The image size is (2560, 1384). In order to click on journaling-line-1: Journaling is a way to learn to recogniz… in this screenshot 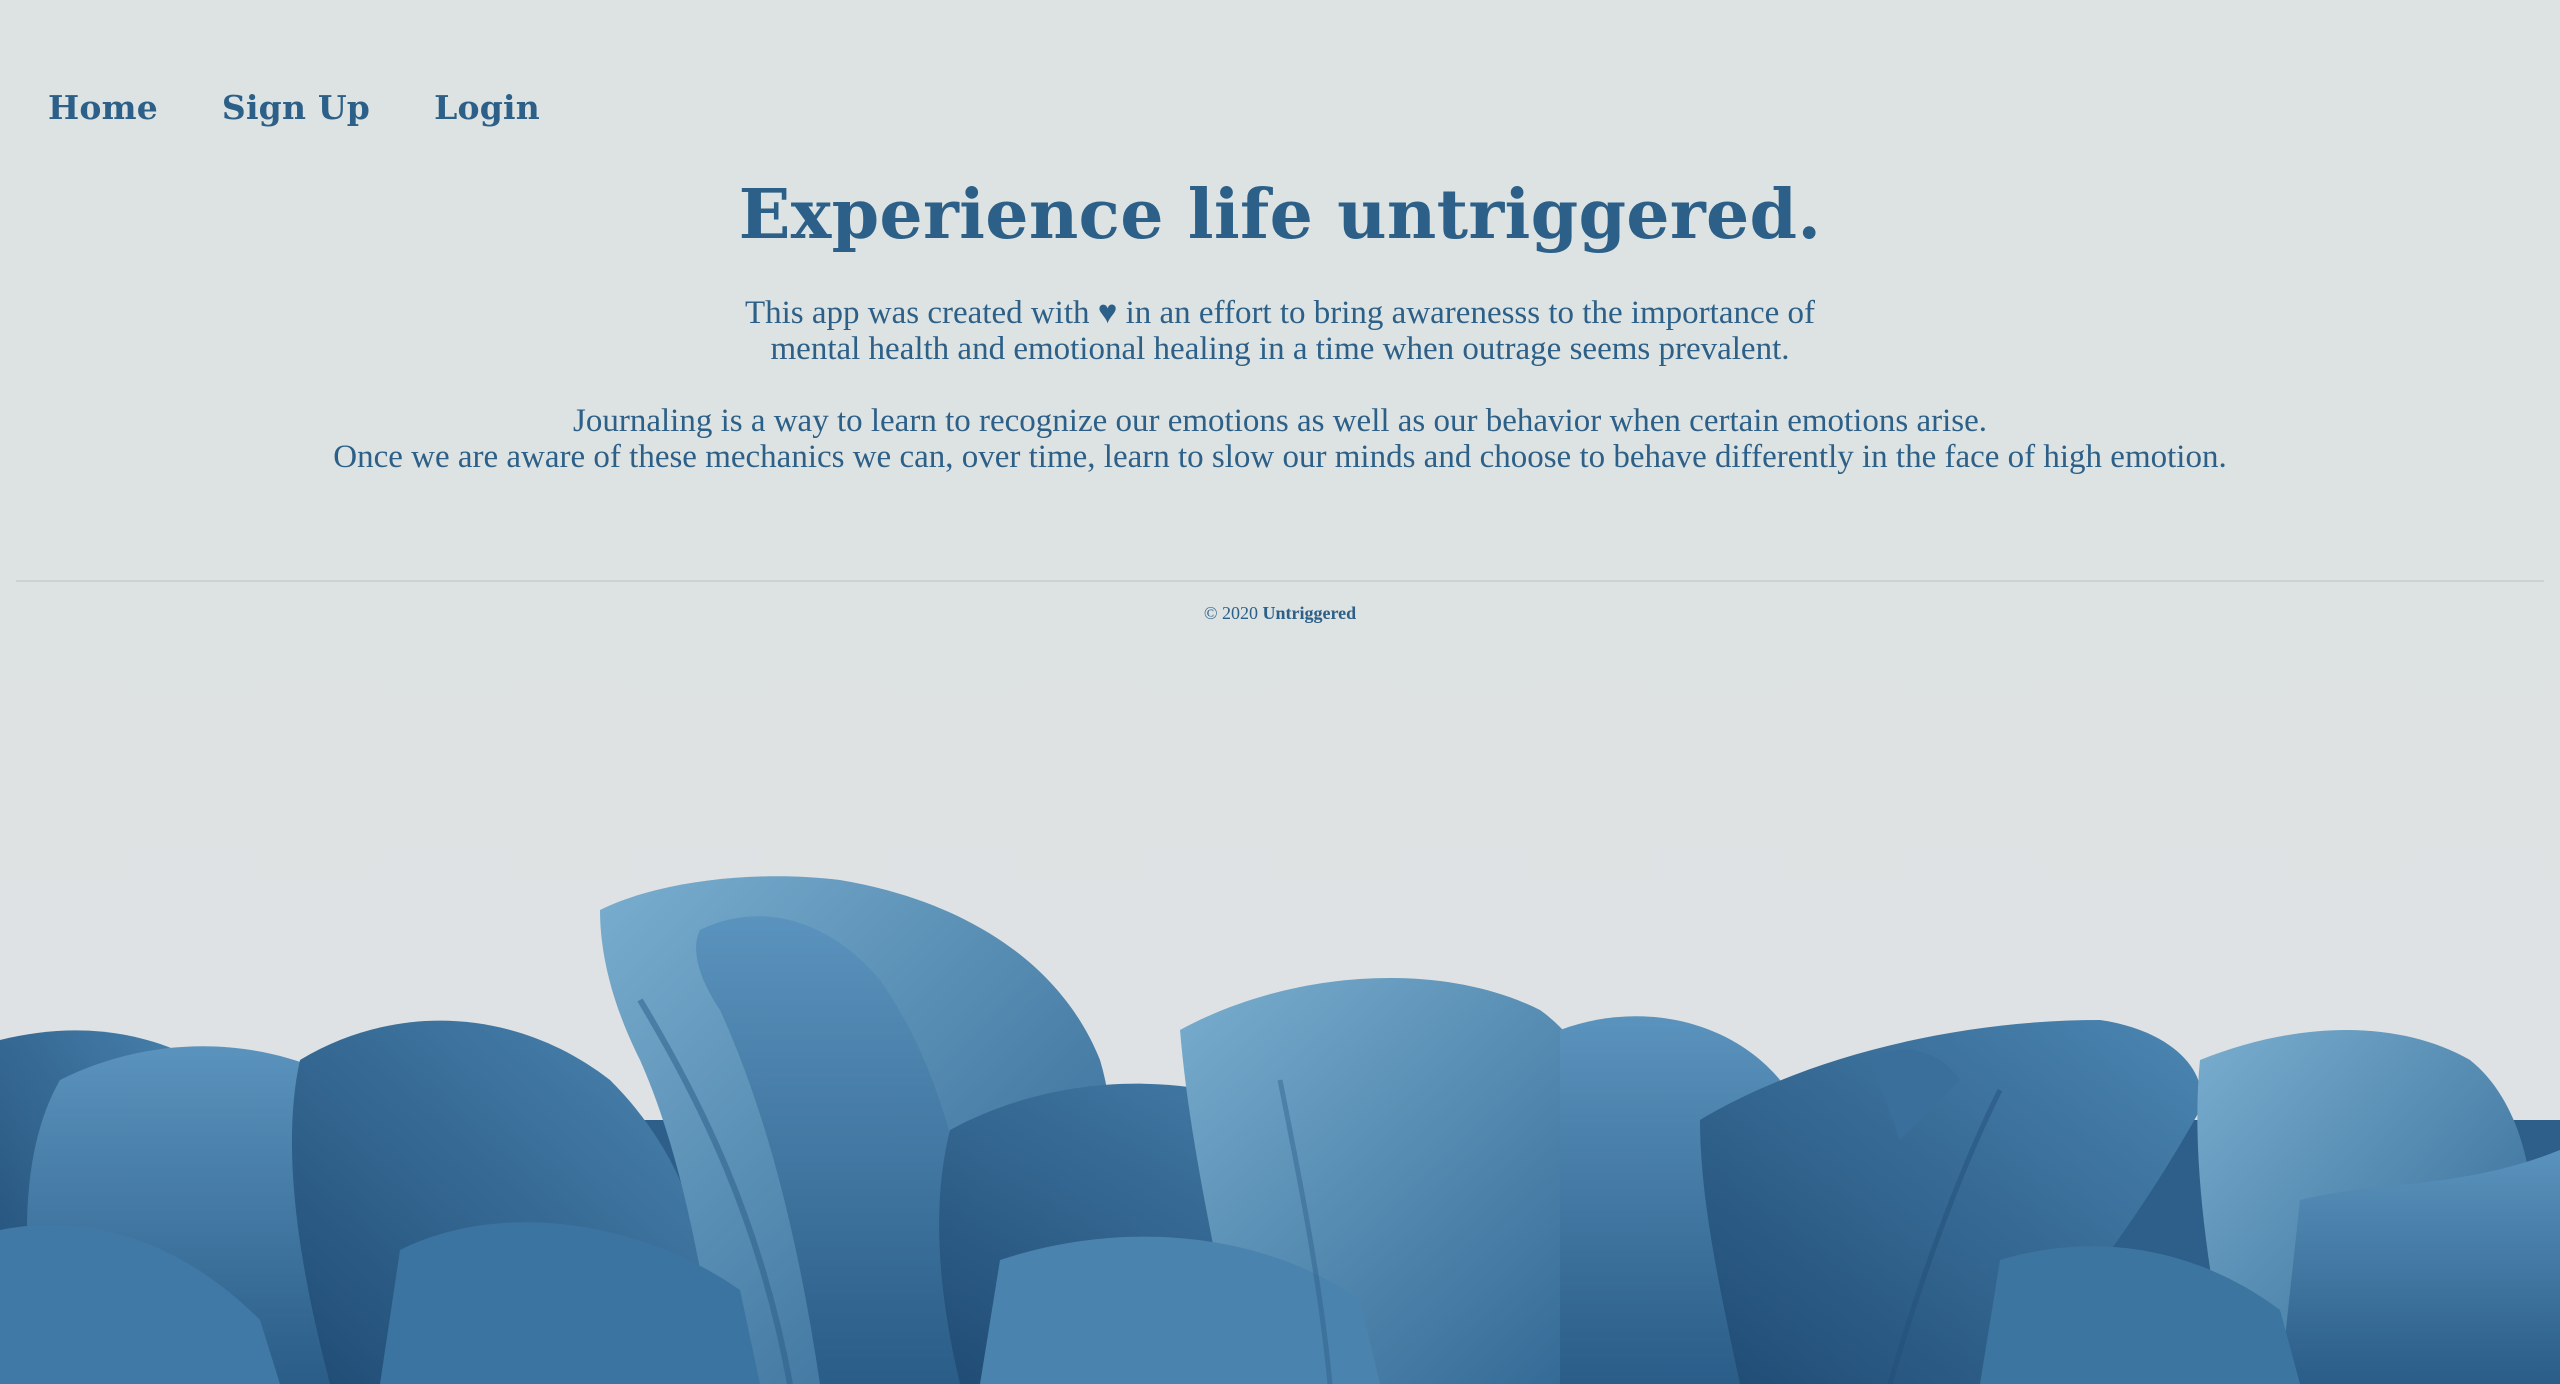, I will do `click(1280, 421)`.